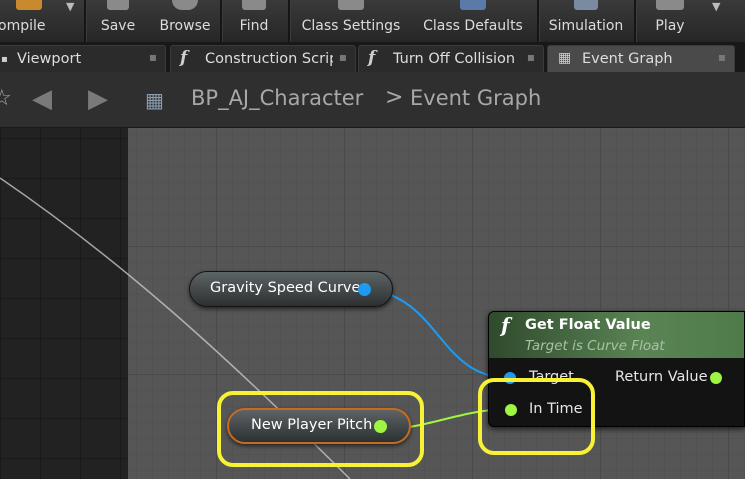 The image size is (745, 479). Describe the element at coordinates (380, 426) in the screenshot. I see `new-player-pitch-output-pin` at that location.